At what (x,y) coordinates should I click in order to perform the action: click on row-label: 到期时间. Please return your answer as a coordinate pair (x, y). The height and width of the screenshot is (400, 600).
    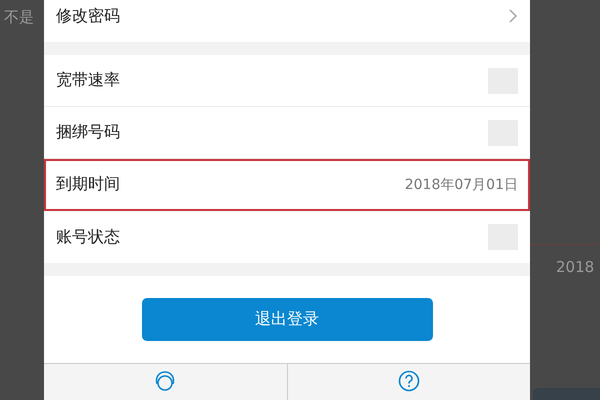
    Looking at the image, I should click on (88, 184).